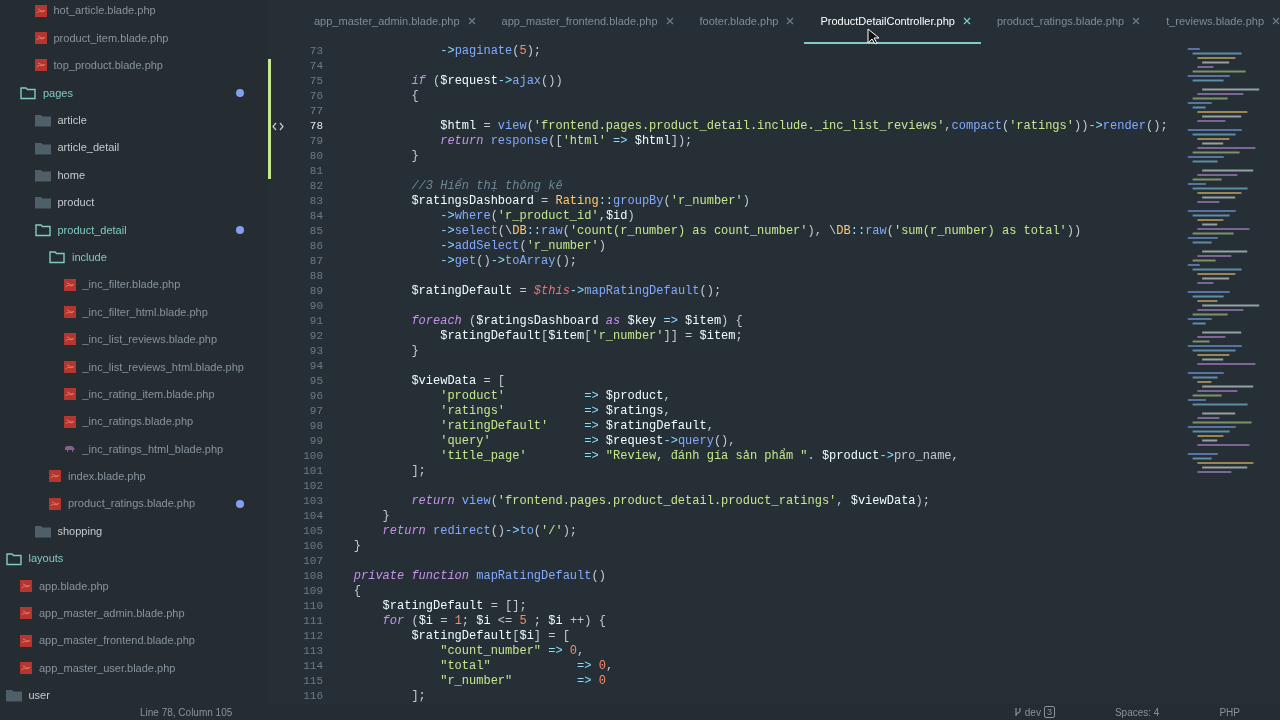 This screenshot has width=1280, height=720. I want to click on folder-item: user, so click(39, 695).